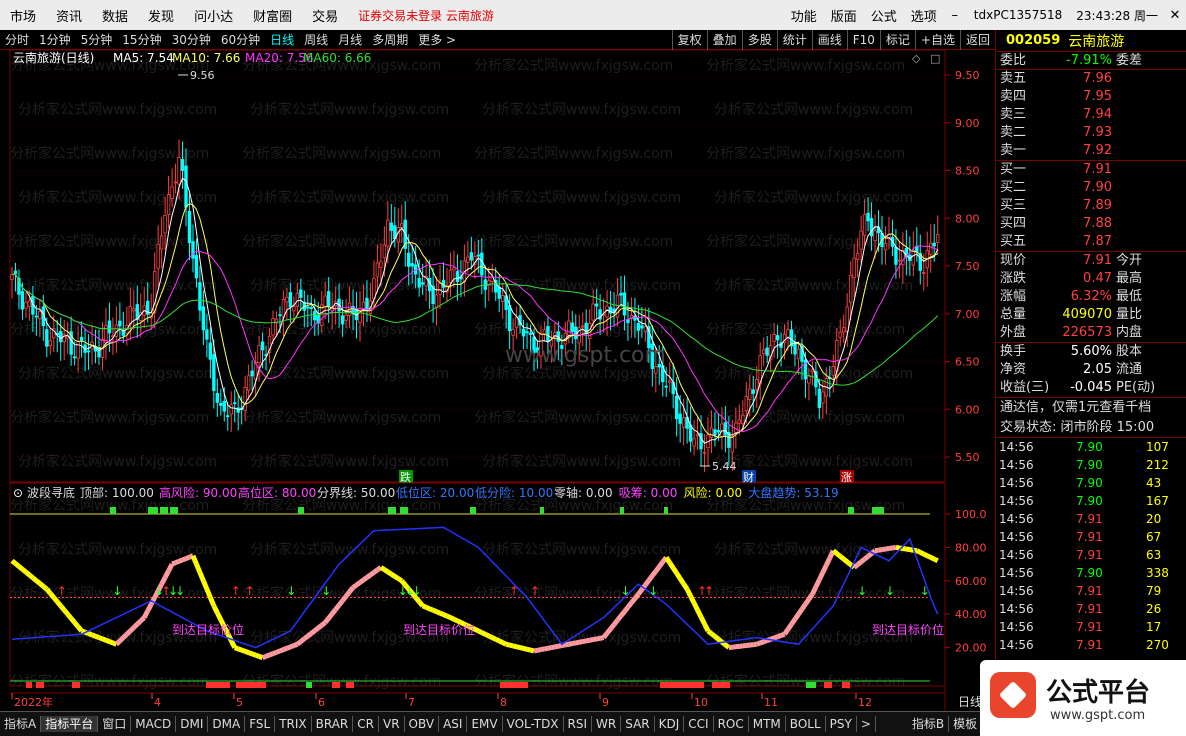 The width and height of the screenshot is (1186, 736). I want to click on indicator-tab: DMA, so click(227, 724).